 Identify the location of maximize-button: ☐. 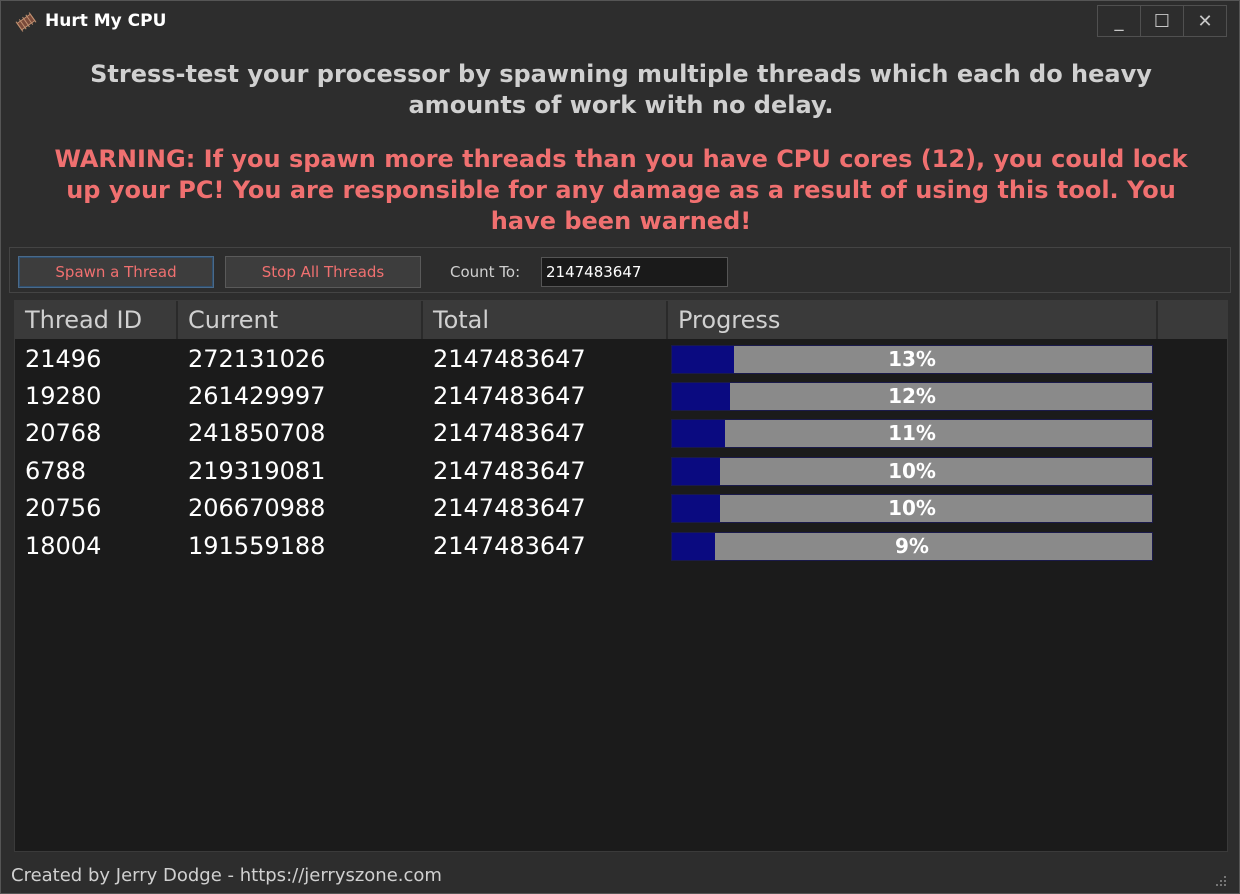
(1161, 21).